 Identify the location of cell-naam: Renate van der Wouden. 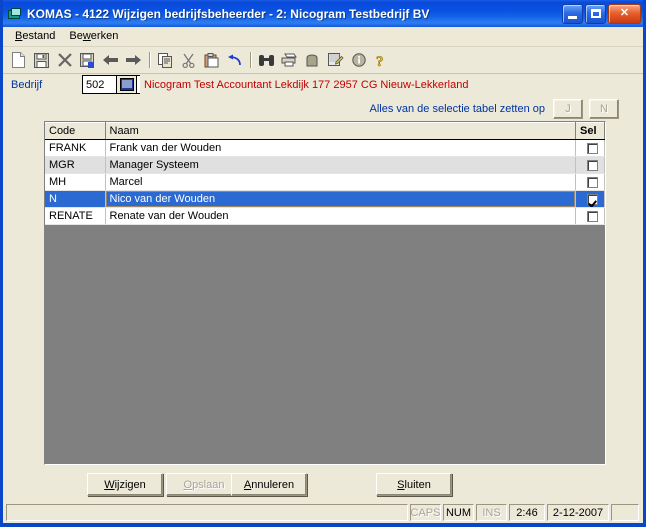
(340, 216).